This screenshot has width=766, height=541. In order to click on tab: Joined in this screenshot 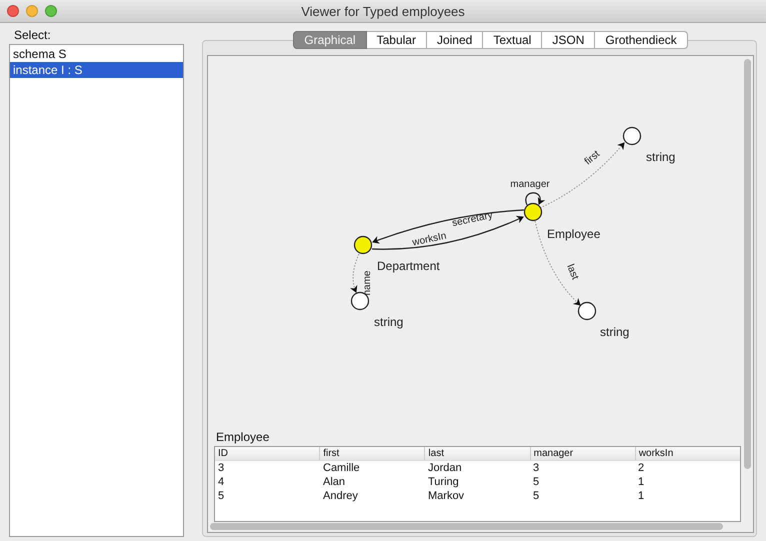, I will do `click(455, 40)`.